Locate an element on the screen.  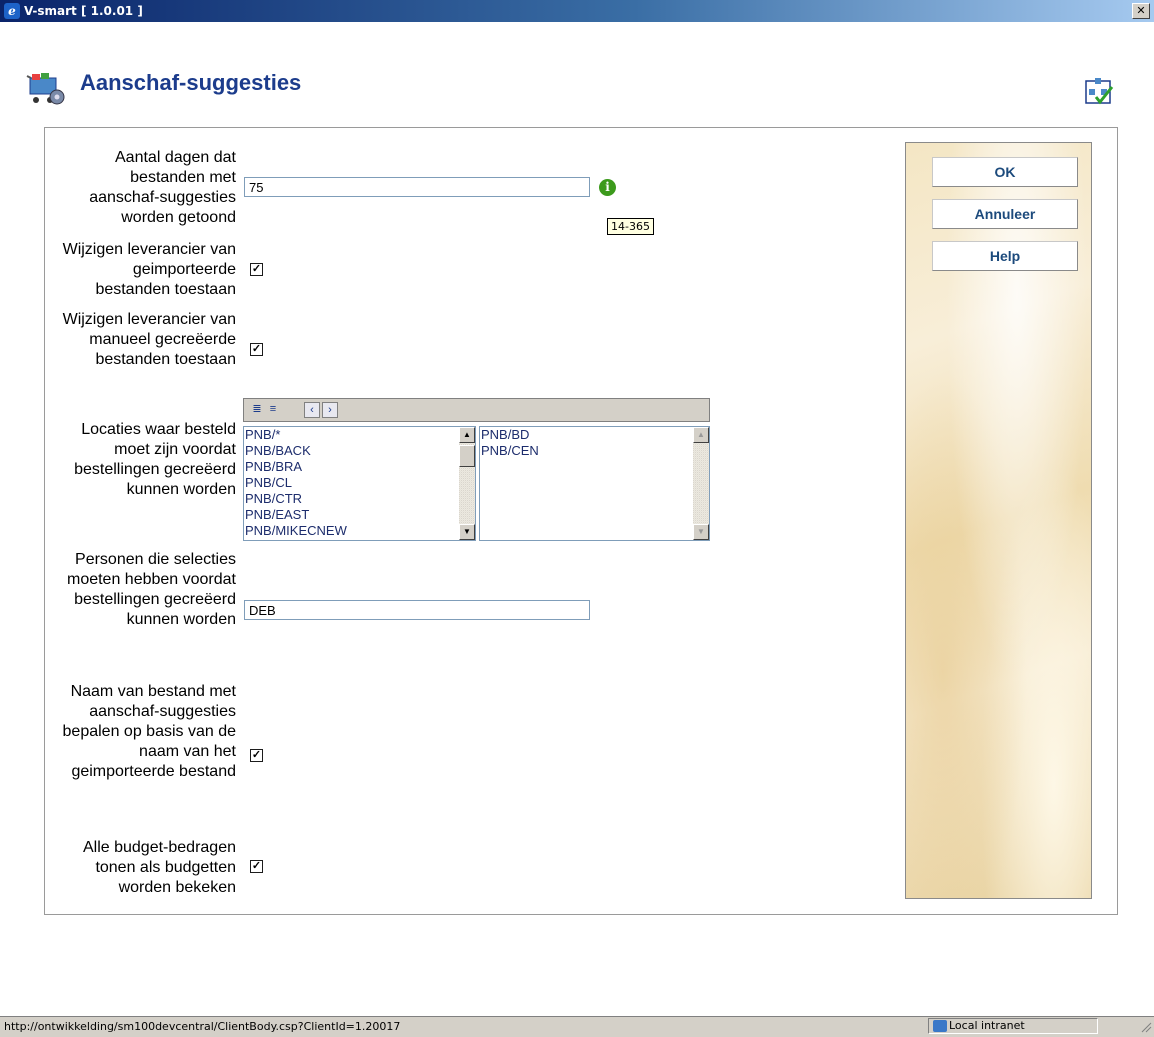
move-left-icon: ‹ is located at coordinates (312, 410).